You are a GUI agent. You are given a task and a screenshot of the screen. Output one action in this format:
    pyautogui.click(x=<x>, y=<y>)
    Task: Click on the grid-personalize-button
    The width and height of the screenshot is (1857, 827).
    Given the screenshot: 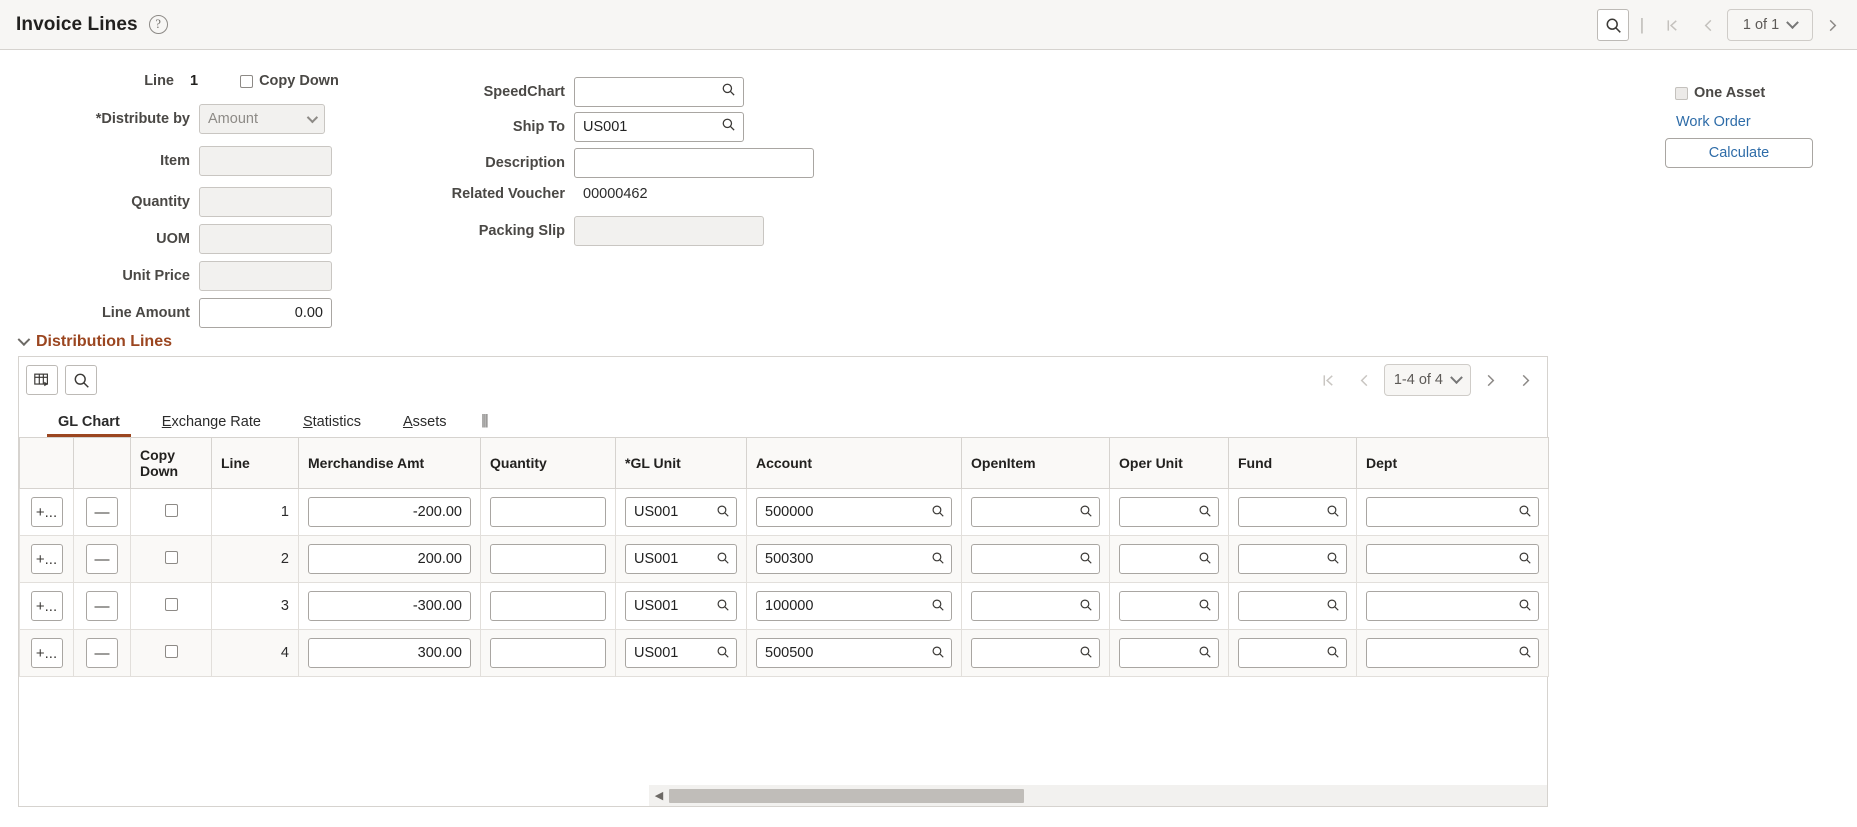 What is the action you would take?
    pyautogui.click(x=42, y=380)
    